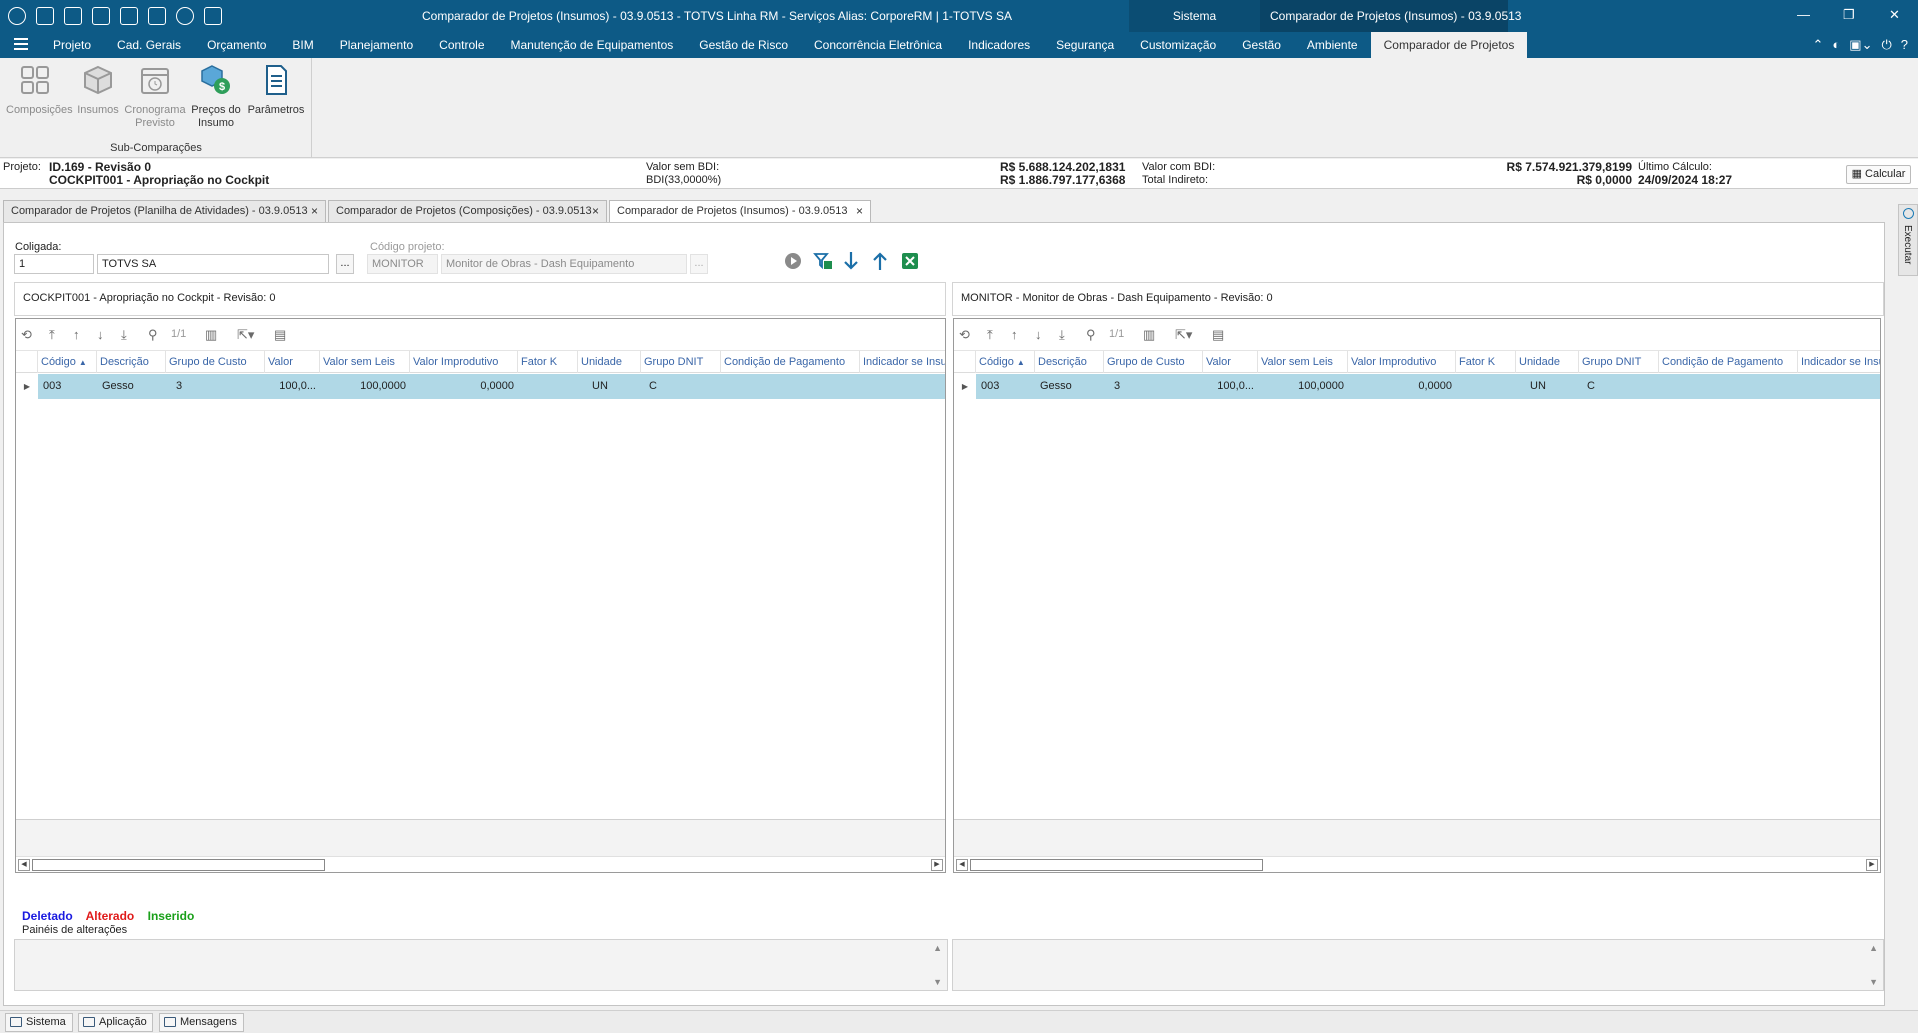  Describe the element at coordinates (464, 362) in the screenshot. I see `header-valor-improdutivo: Valor Improdutivo` at that location.